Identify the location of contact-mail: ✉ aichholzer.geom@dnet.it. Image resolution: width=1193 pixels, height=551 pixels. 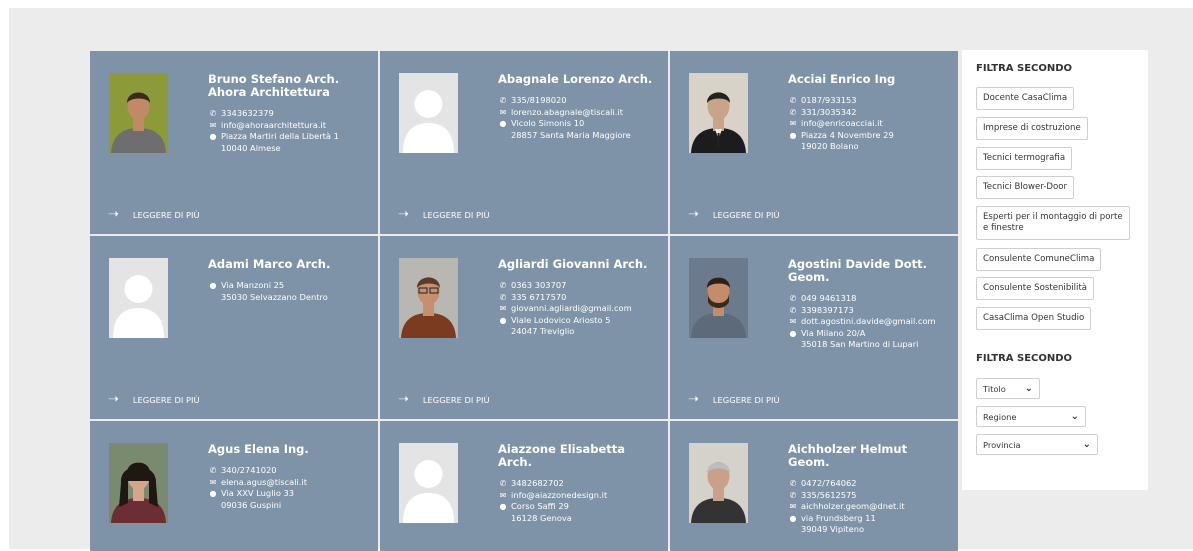
(870, 507).